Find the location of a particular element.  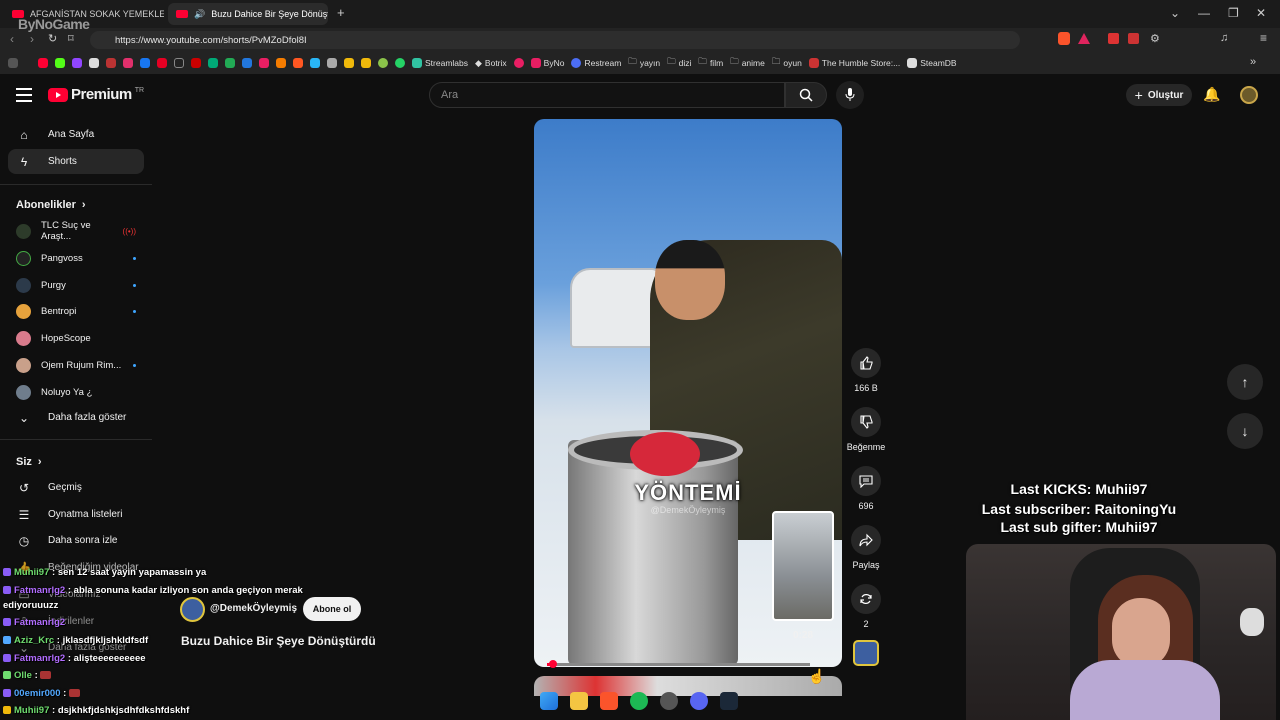

tab-search-icon: ⌄ is located at coordinates (1175, 13).